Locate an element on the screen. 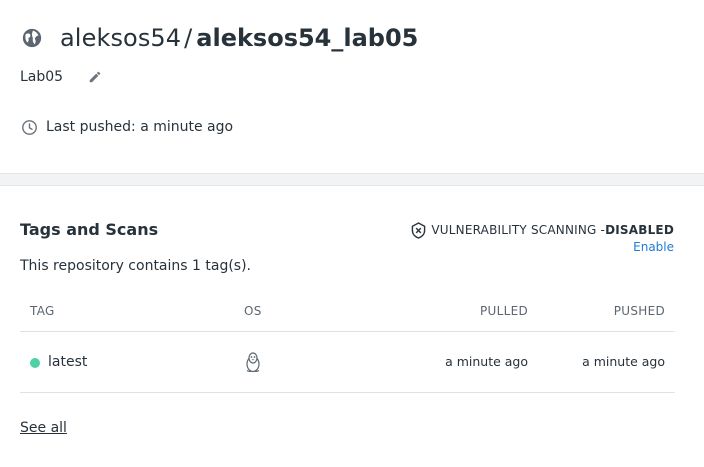  repo-namespace: aleksos54 is located at coordinates (120, 38).